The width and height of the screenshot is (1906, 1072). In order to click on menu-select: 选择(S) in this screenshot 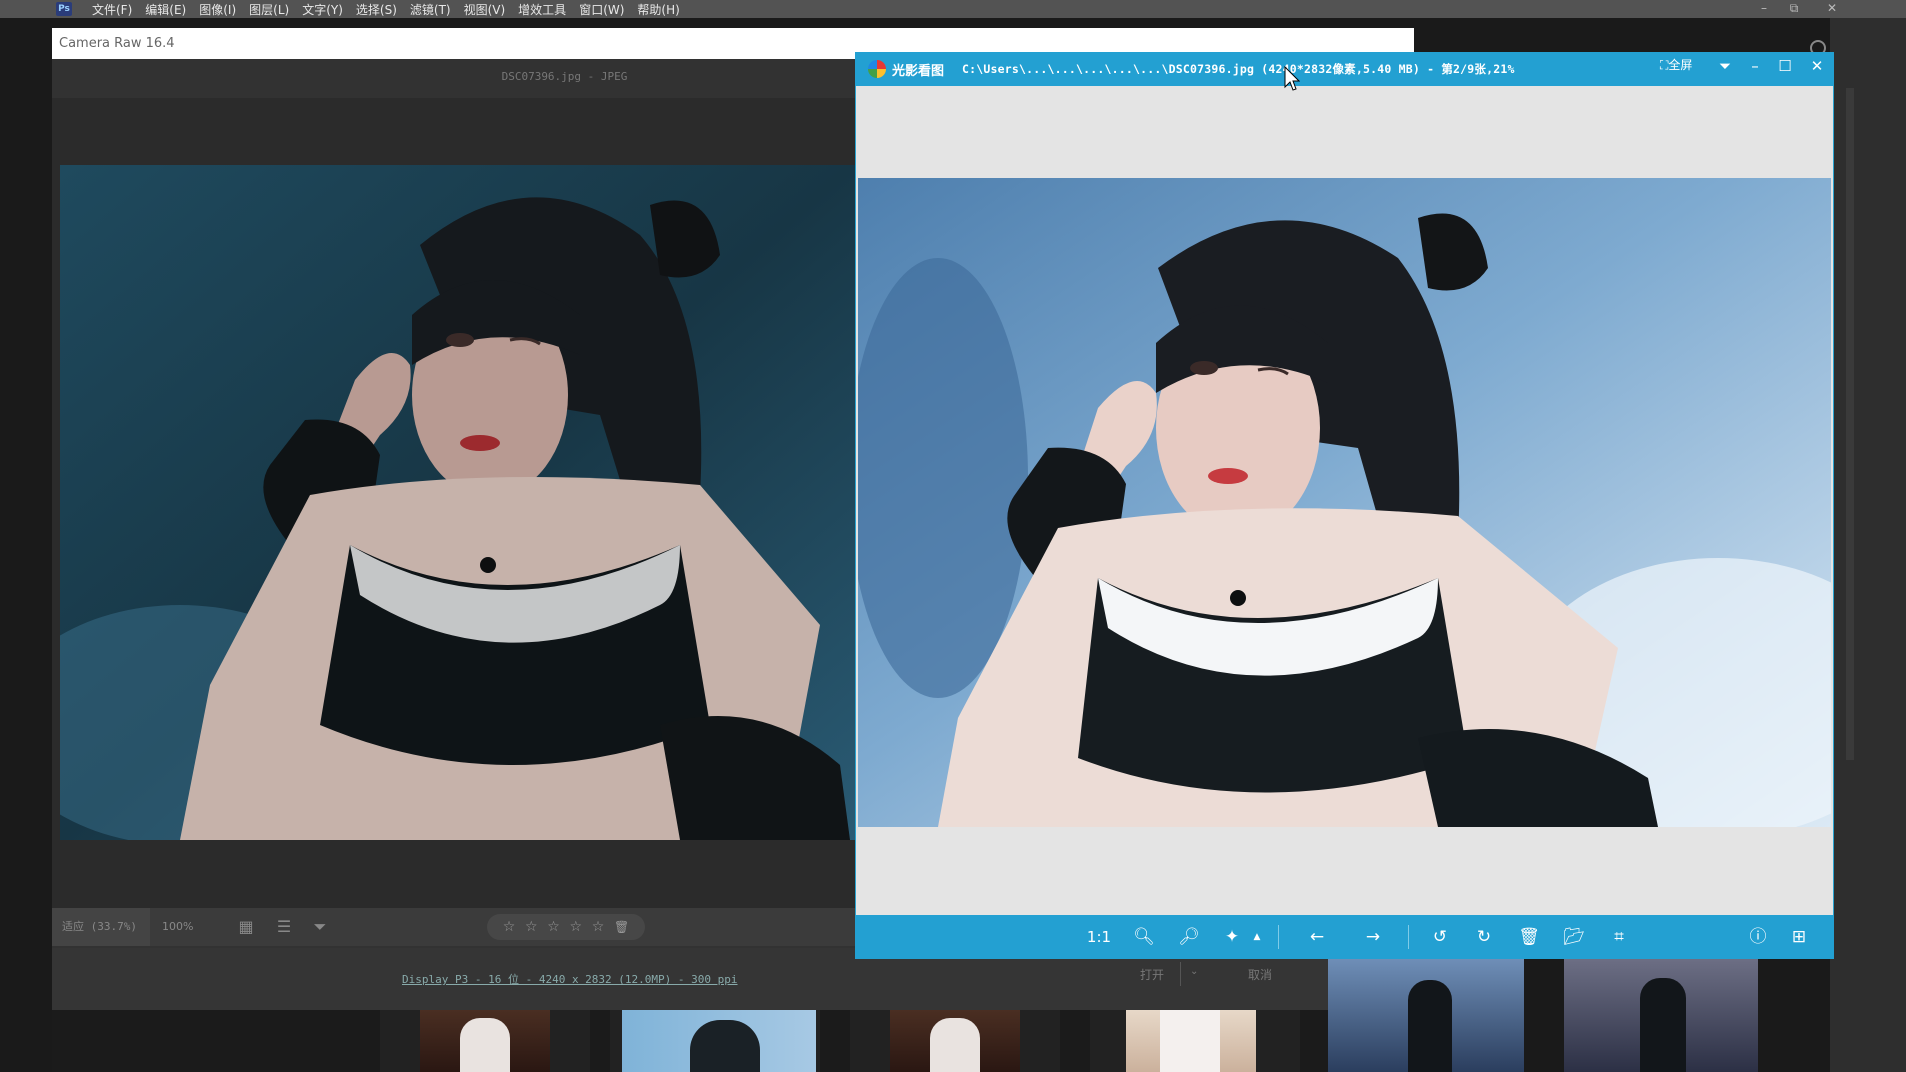, I will do `click(376, 9)`.